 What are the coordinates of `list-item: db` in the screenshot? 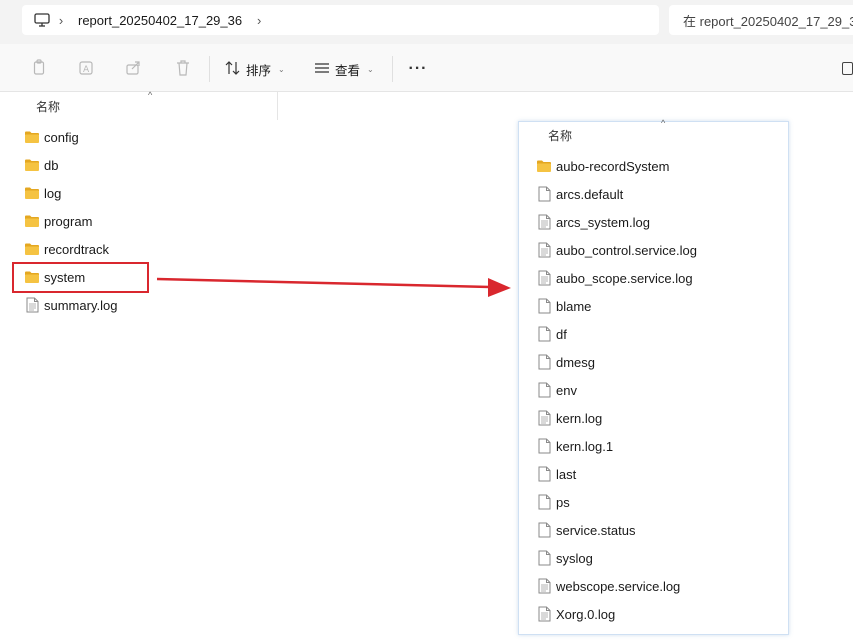 It's located at (41, 165).